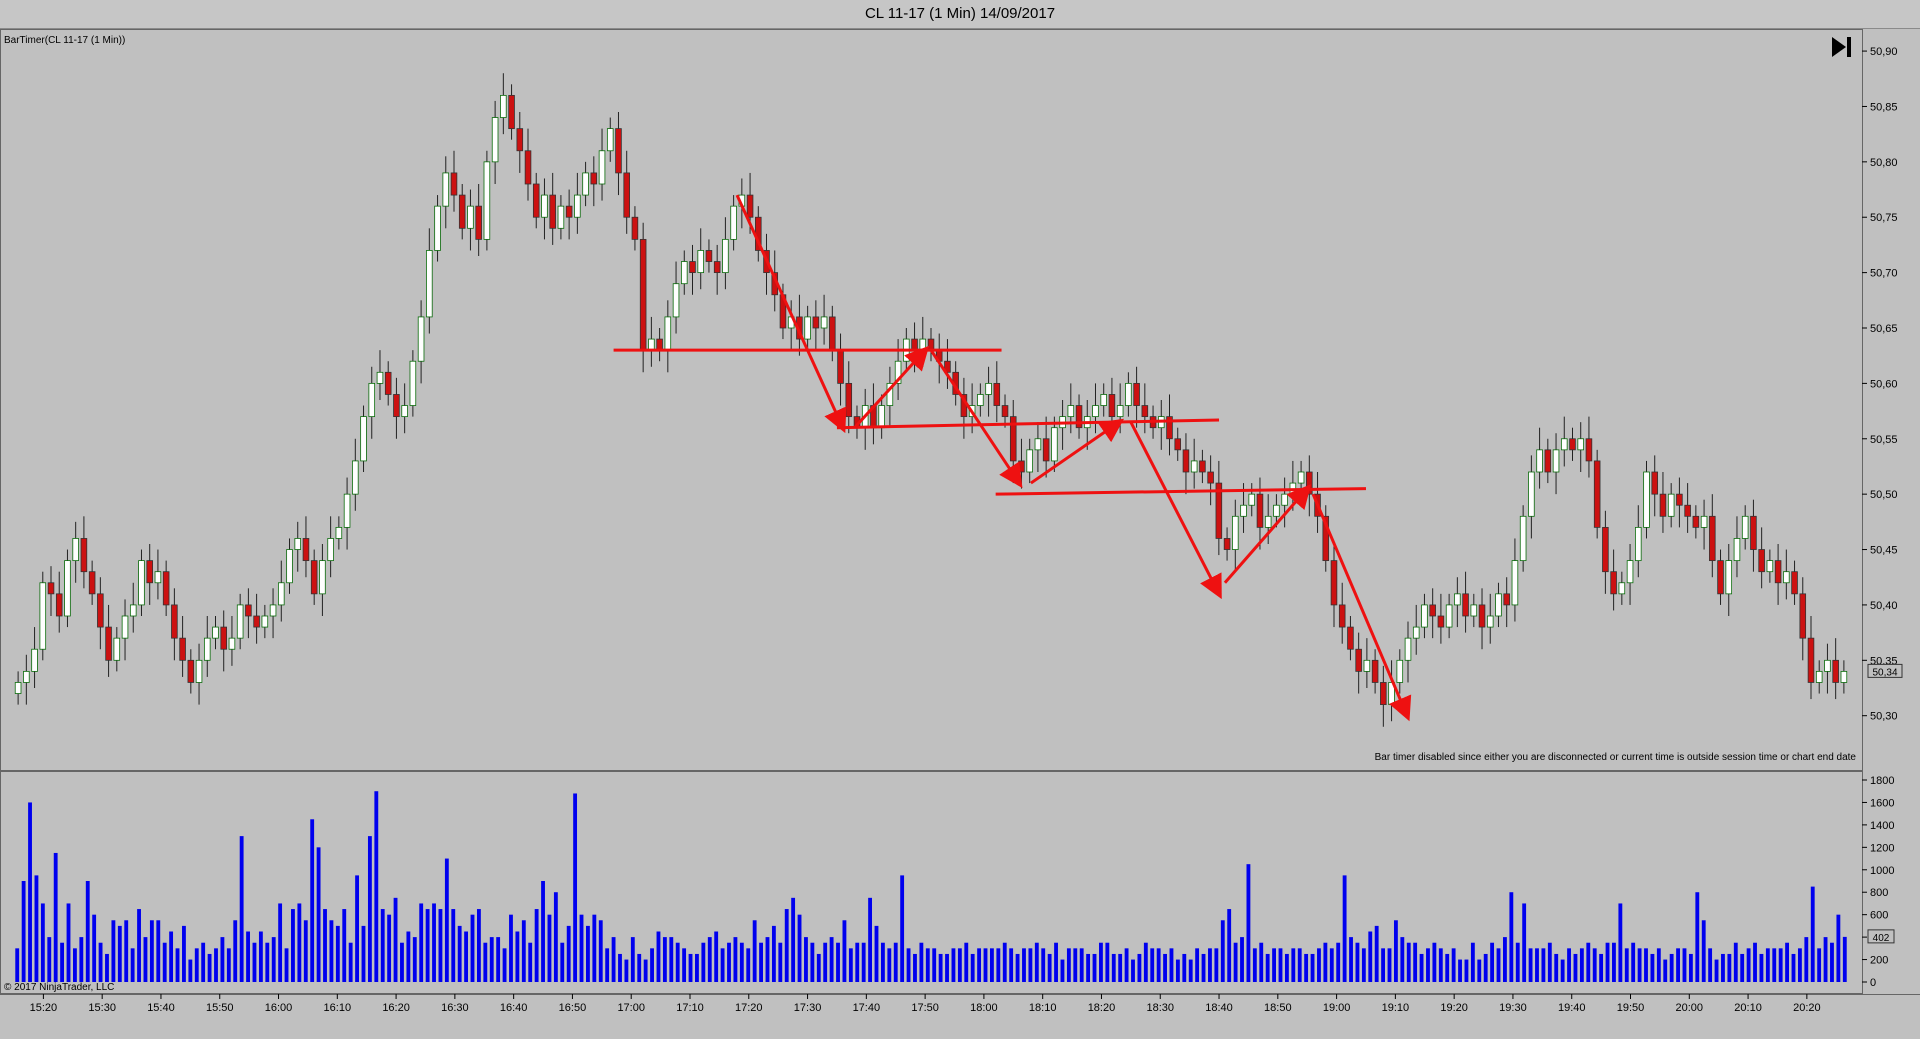 The image size is (1920, 1039). What do you see at coordinates (1882, 781) in the screenshot?
I see `volume-axis-tick-label: 1800` at bounding box center [1882, 781].